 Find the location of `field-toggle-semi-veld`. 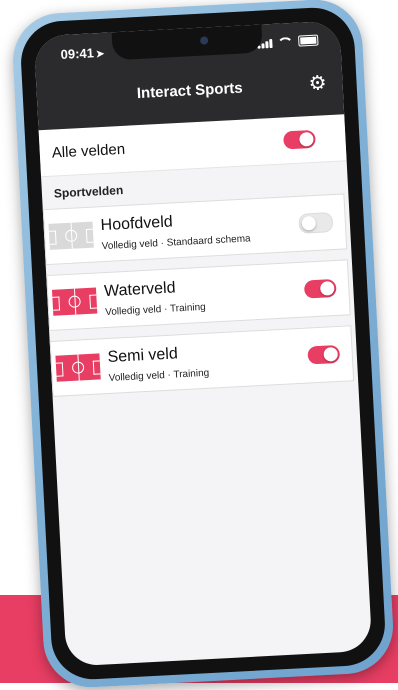

field-toggle-semi-veld is located at coordinates (324, 354).